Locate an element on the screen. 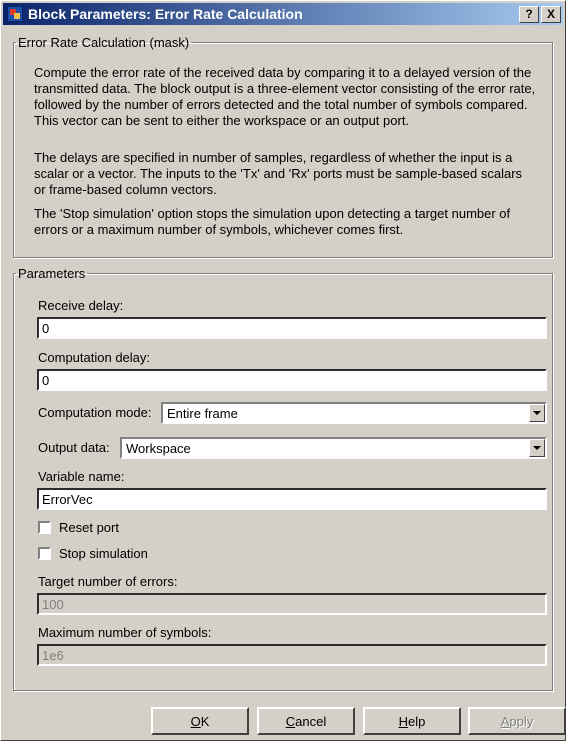  help-button: Help is located at coordinates (412, 721).